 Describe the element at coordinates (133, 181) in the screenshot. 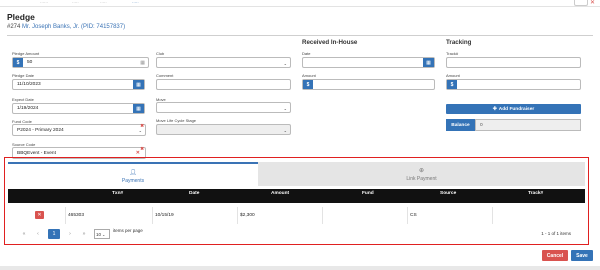

I see `tab-payments-label: Payments` at that location.